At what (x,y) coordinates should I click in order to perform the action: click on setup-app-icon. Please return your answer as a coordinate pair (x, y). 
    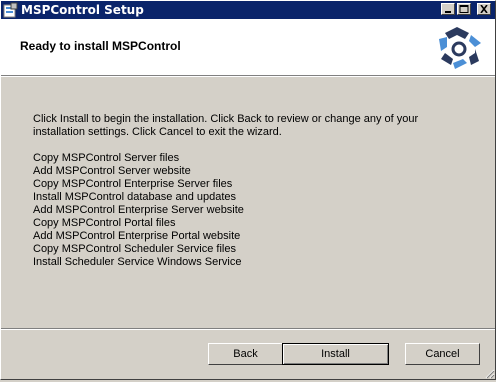
    Looking at the image, I should click on (11, 10).